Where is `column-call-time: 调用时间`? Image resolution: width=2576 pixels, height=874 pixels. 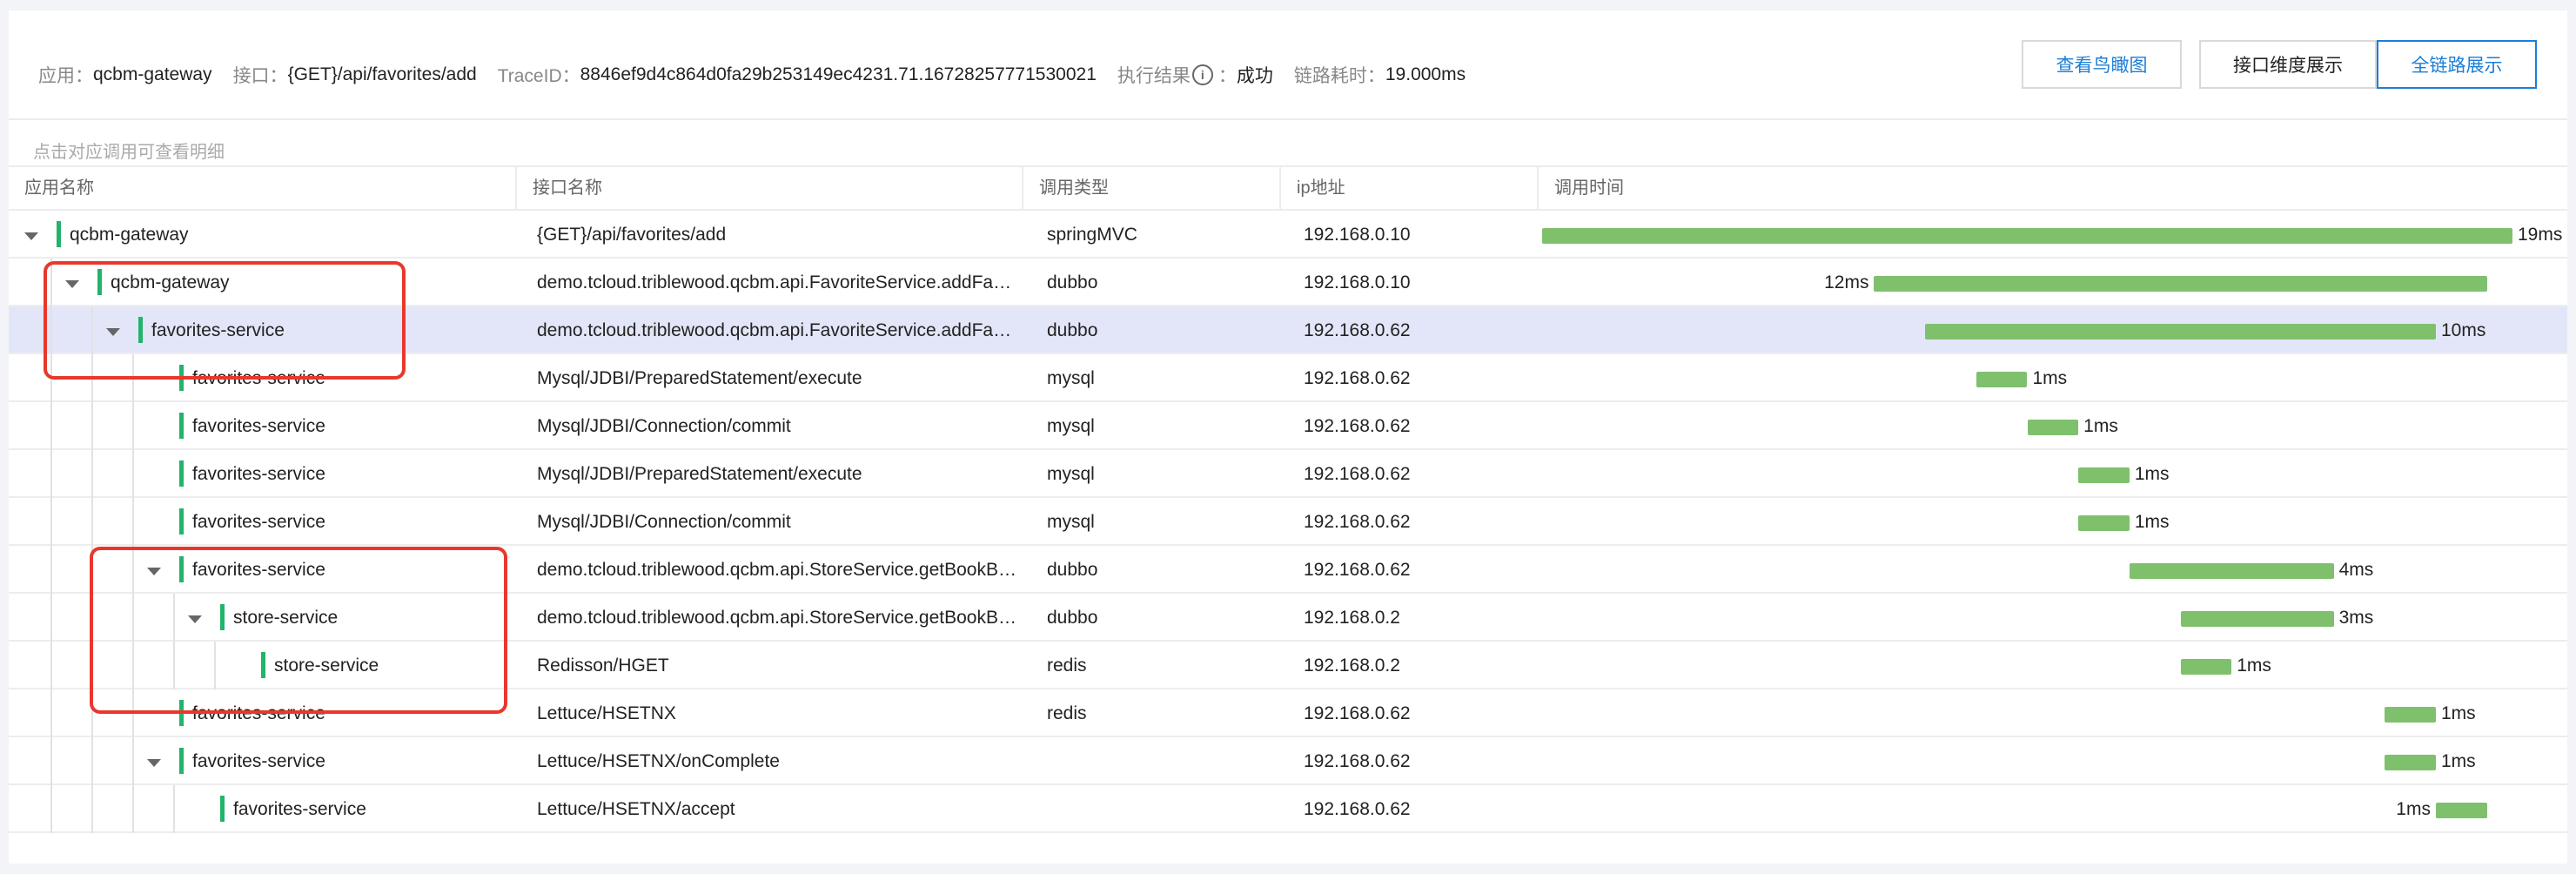
column-call-time: 调用时间 is located at coordinates (2052, 188).